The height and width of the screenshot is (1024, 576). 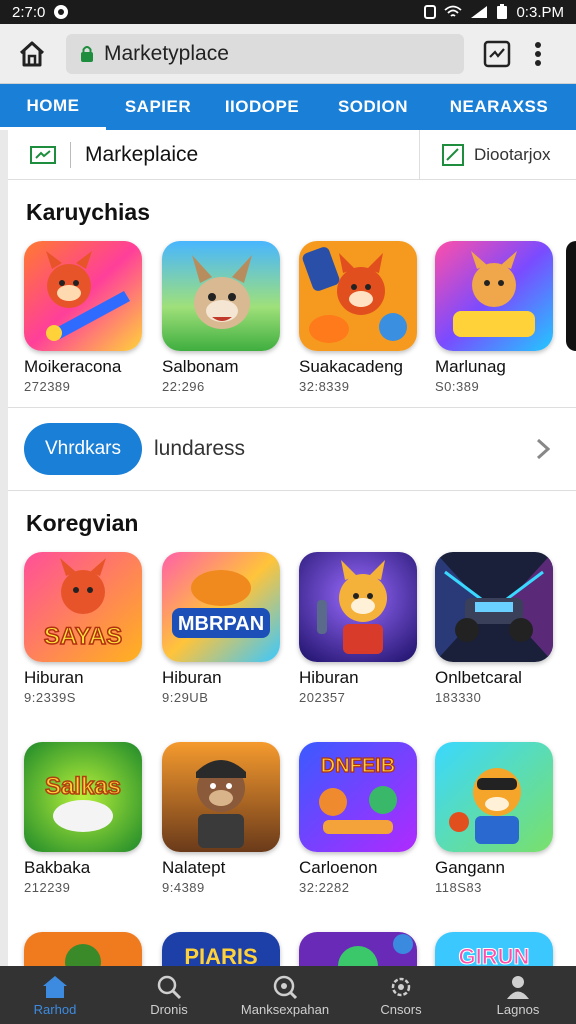 I want to click on app-meta: 9:29UB, so click(x=185, y=697).